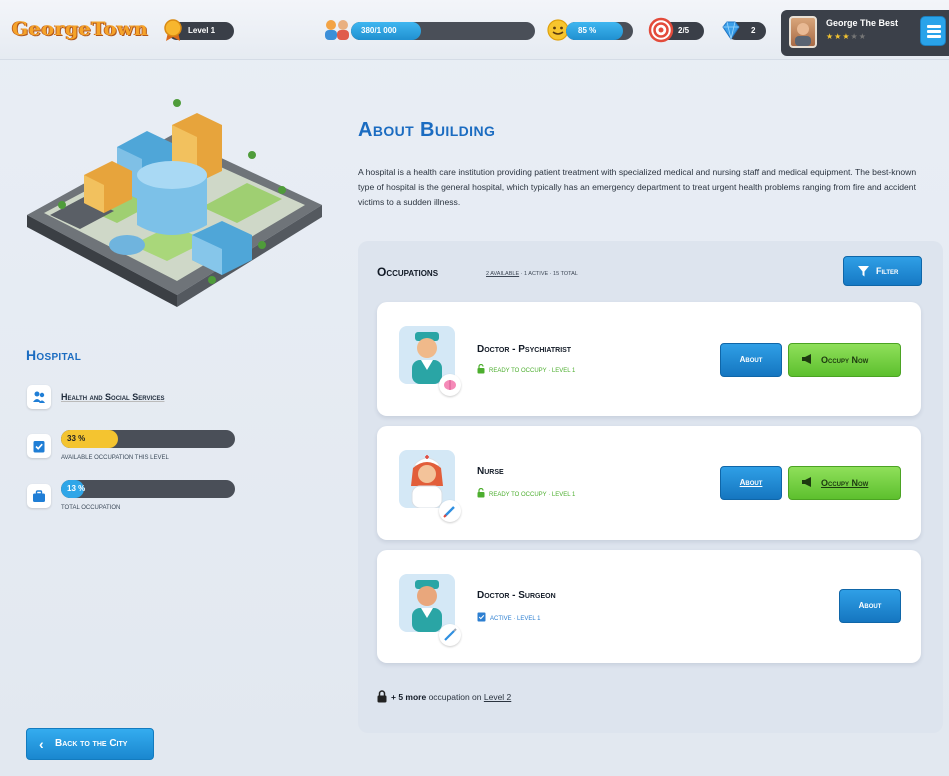 The width and height of the screenshot is (949, 776). I want to click on total-occupation-icon-box, so click(39, 496).